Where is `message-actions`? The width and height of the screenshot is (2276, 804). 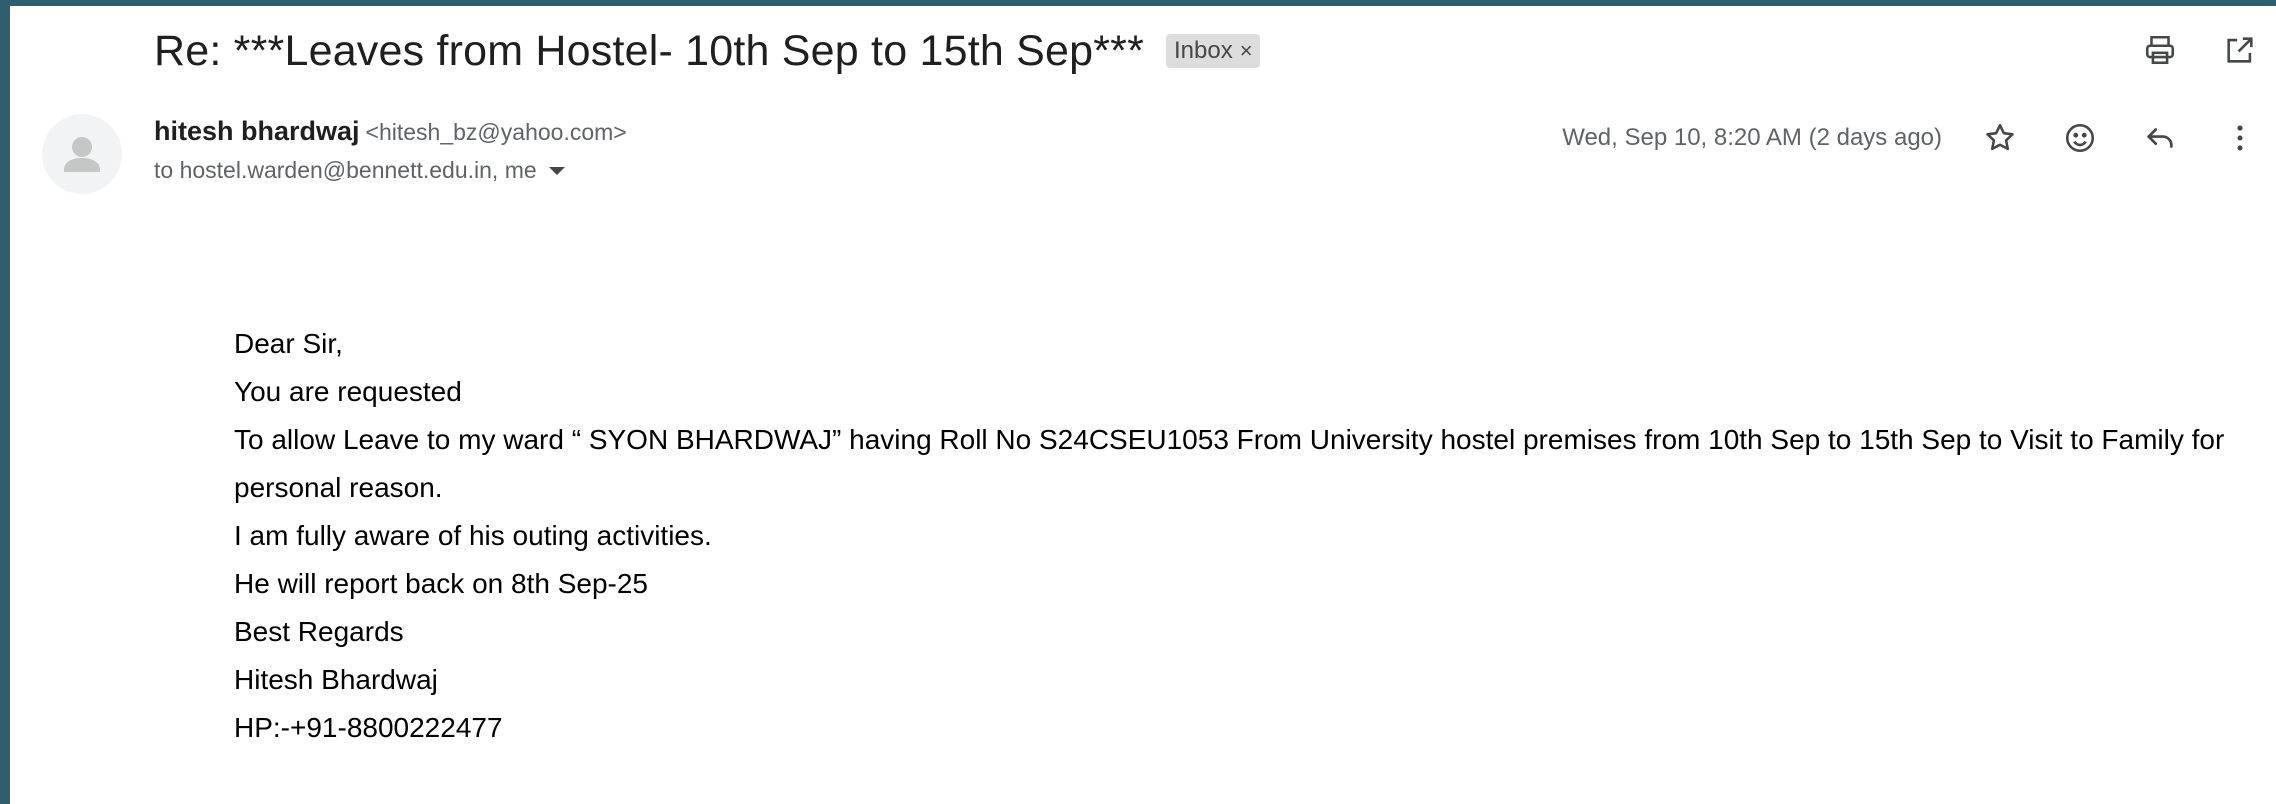
message-actions is located at coordinates (2120, 138).